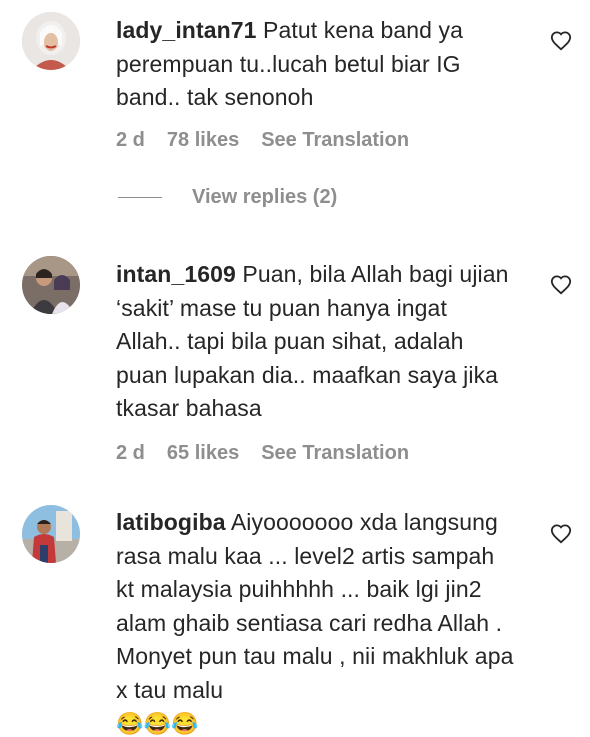 This screenshot has width=590, height=737. I want to click on comment-likes: 65 likes, so click(203, 453).